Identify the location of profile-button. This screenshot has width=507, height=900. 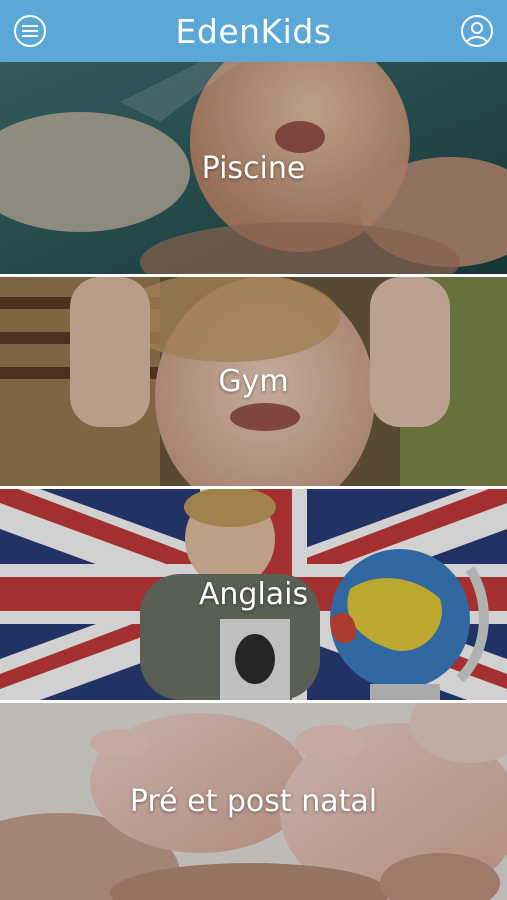
(477, 31).